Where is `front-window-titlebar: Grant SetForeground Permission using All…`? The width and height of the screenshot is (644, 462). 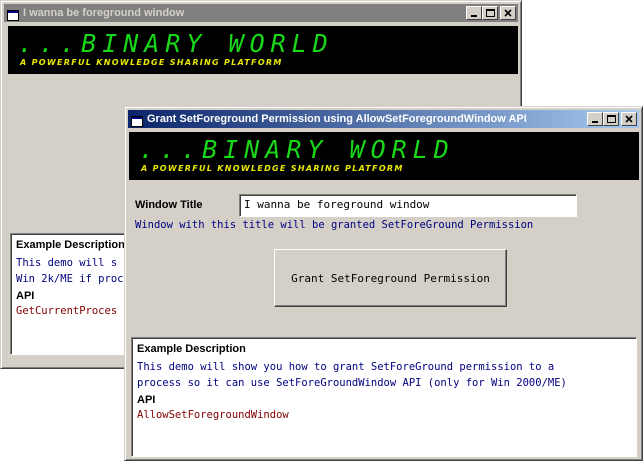
front-window-titlebar: Grant SetForeground Permission using All… is located at coordinates (383, 119).